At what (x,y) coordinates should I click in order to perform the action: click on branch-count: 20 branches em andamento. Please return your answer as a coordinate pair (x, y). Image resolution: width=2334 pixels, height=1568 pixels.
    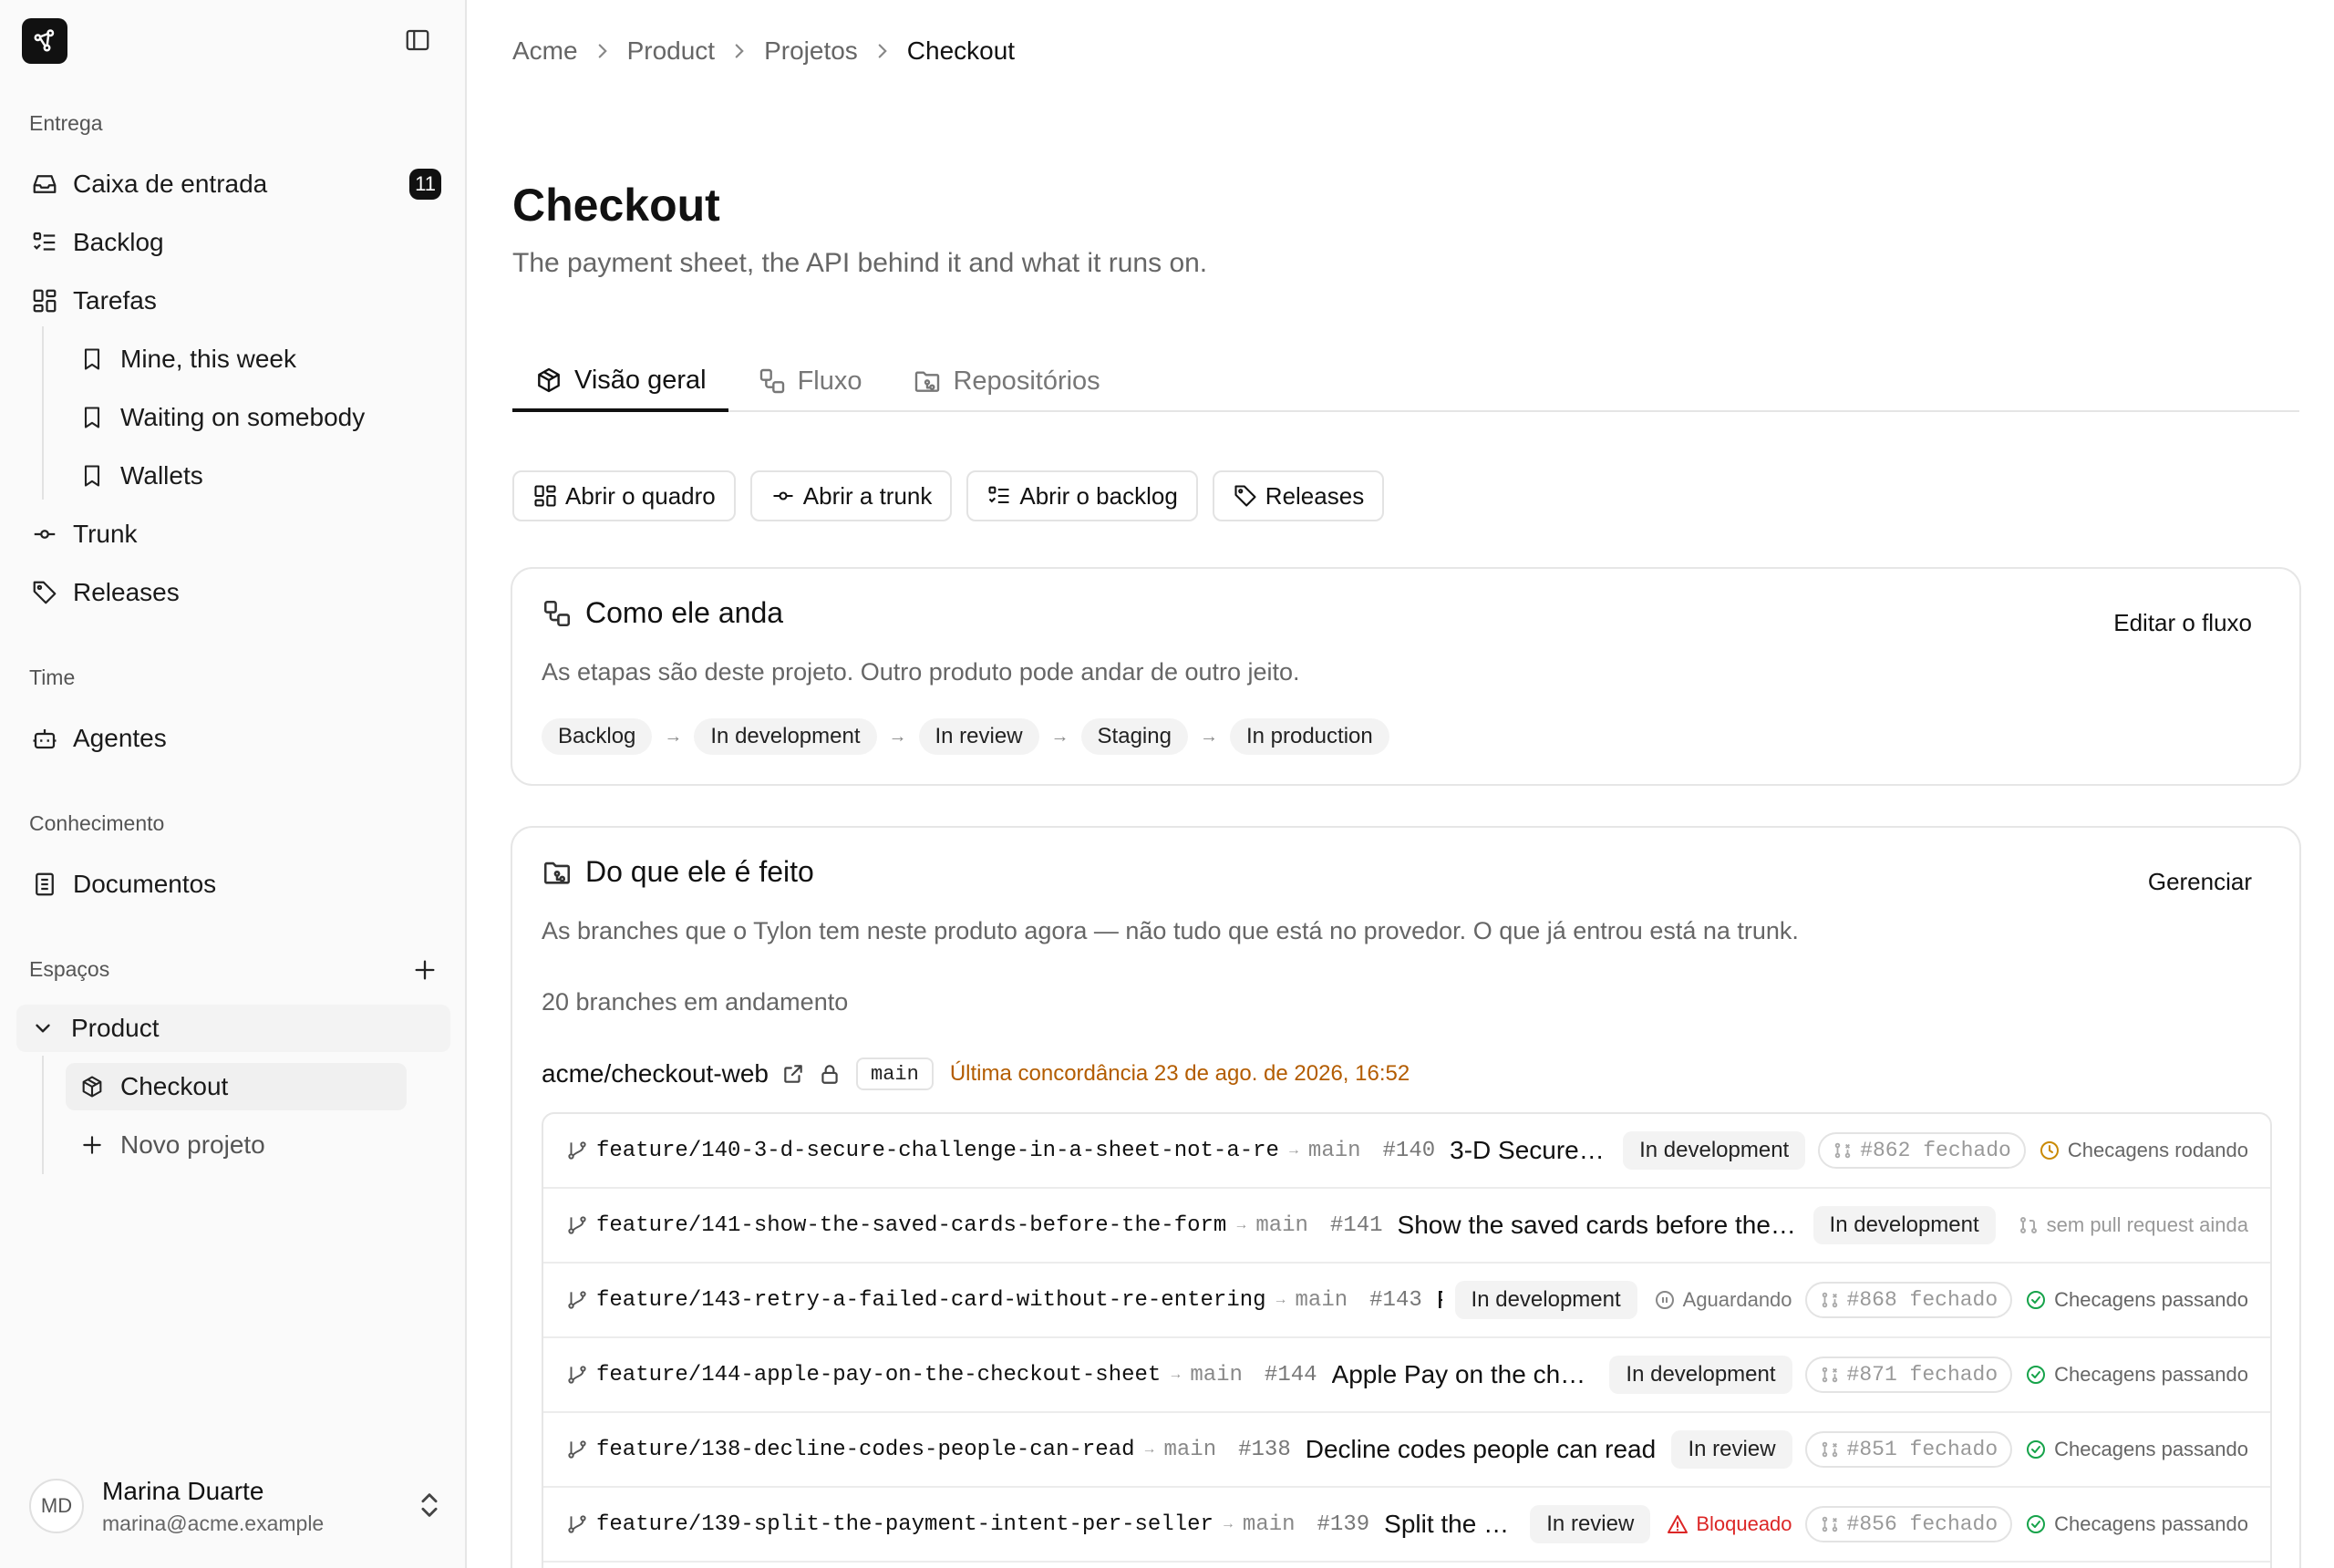
    Looking at the image, I should click on (695, 1002).